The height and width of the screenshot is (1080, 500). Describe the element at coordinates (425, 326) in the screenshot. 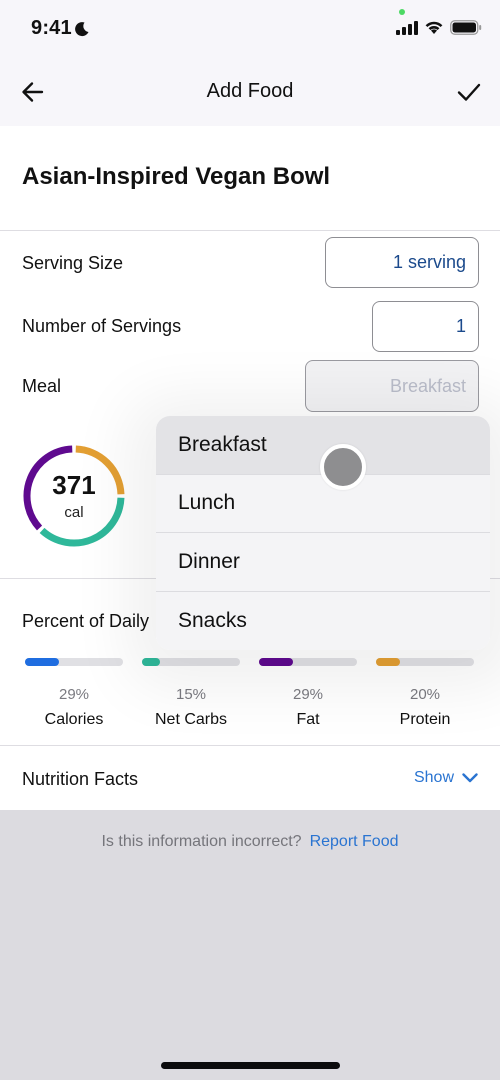

I see `number-of-servings-field: 1` at that location.